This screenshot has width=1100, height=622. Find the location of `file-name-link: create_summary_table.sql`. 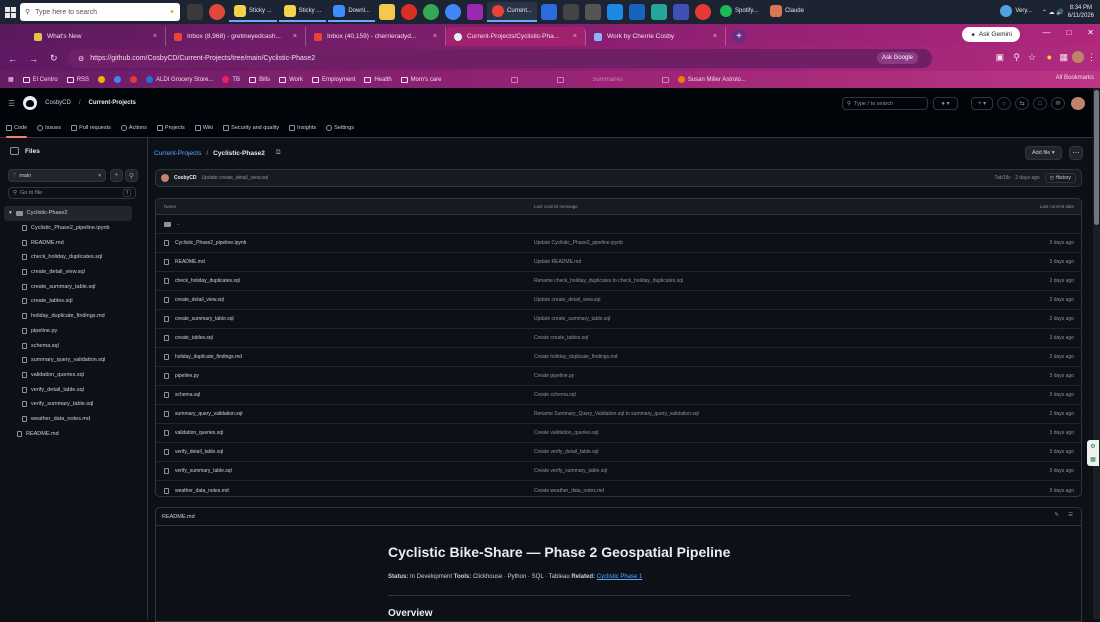

file-name-link: create_summary_table.sql is located at coordinates (204, 319).